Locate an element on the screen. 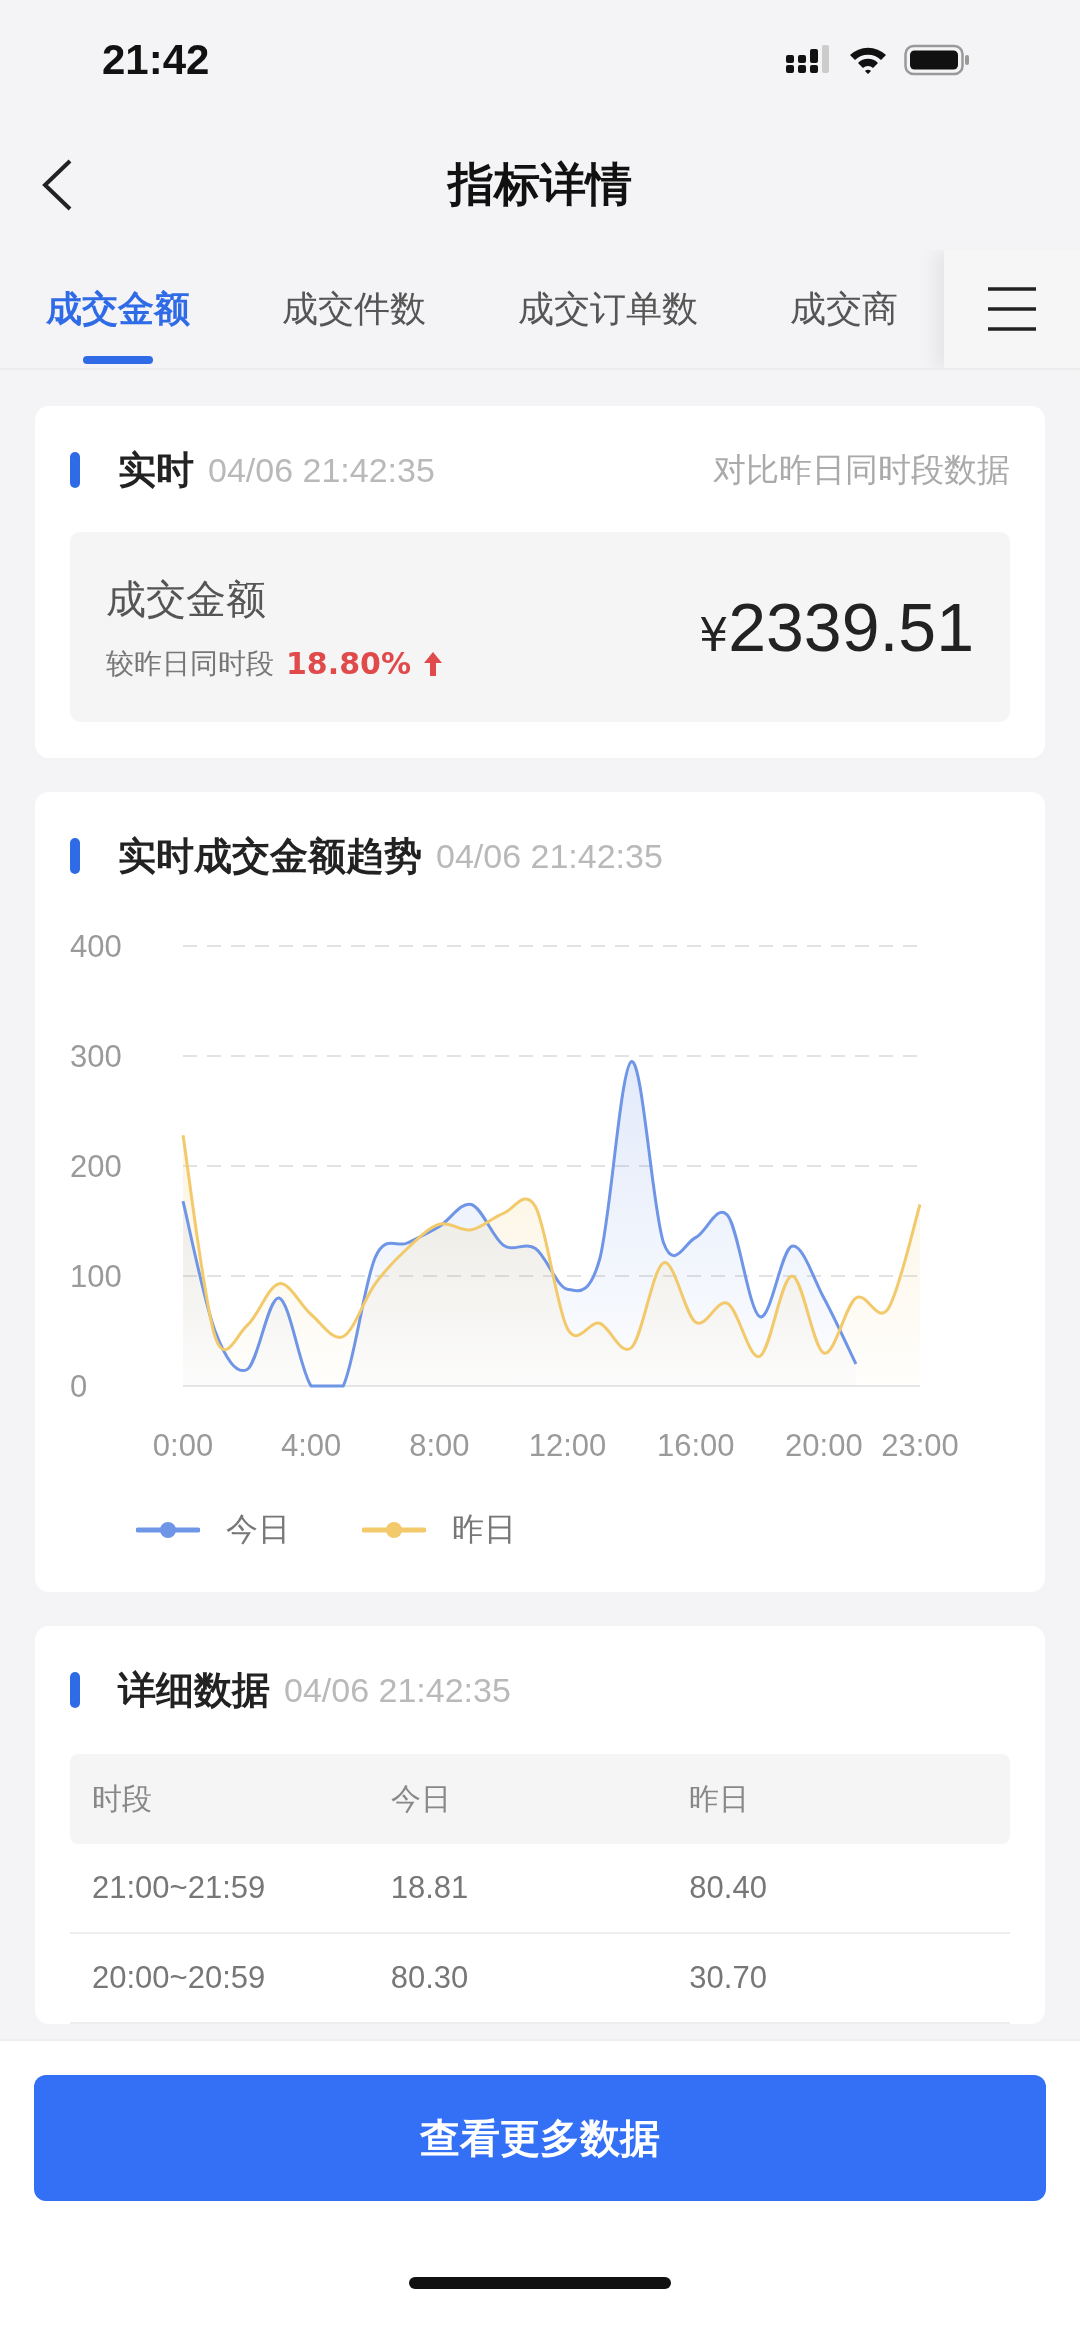 The width and height of the screenshot is (1080, 2337). menu-button is located at coordinates (1012, 309).